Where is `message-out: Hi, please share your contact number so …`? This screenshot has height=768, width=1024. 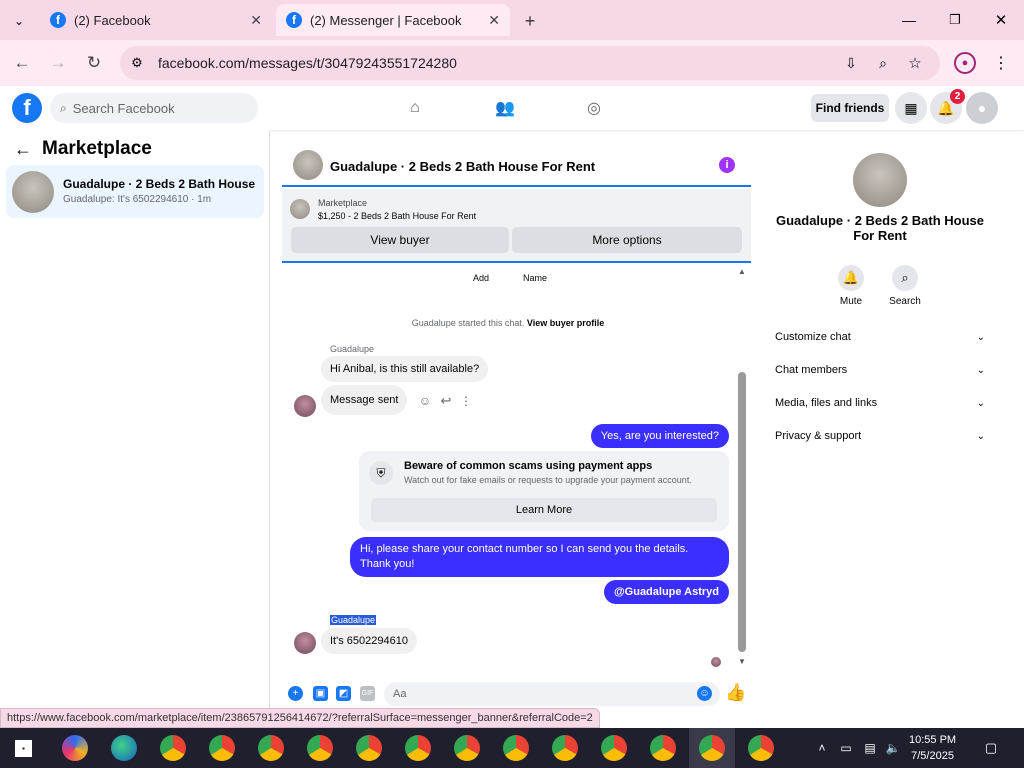 message-out: Hi, please share your contact number so … is located at coordinates (539, 557).